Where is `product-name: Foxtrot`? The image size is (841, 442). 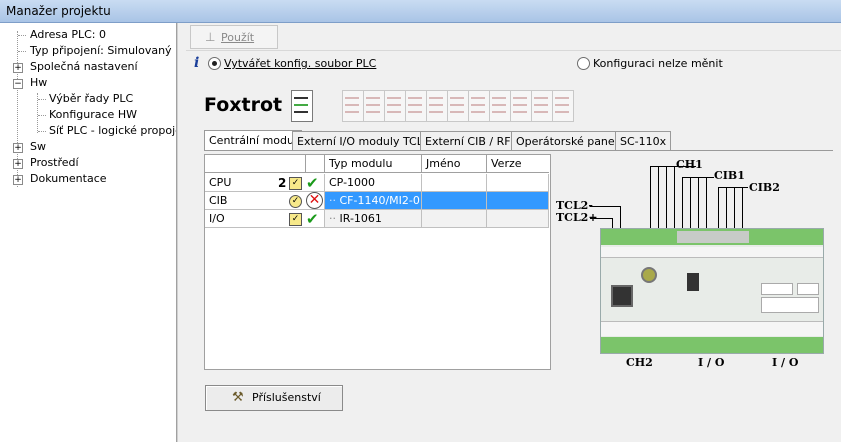 product-name: Foxtrot is located at coordinates (243, 105).